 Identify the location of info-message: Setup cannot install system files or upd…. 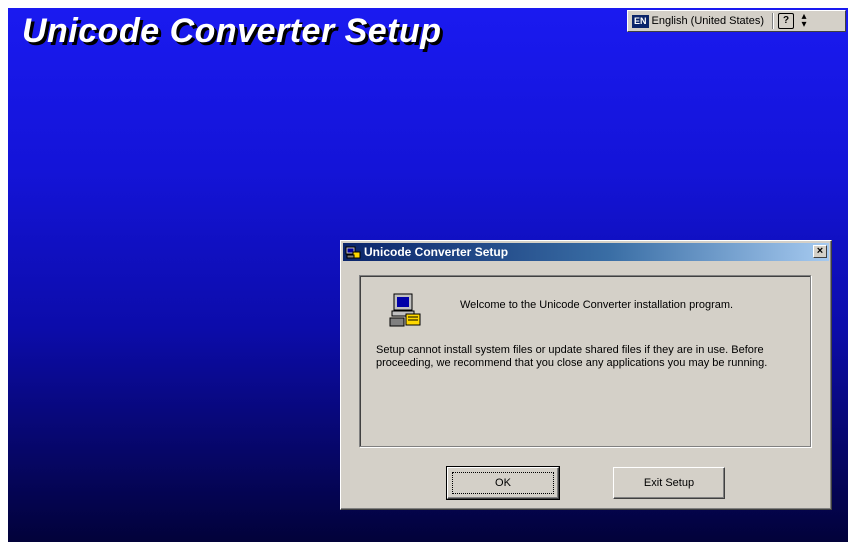
(572, 356).